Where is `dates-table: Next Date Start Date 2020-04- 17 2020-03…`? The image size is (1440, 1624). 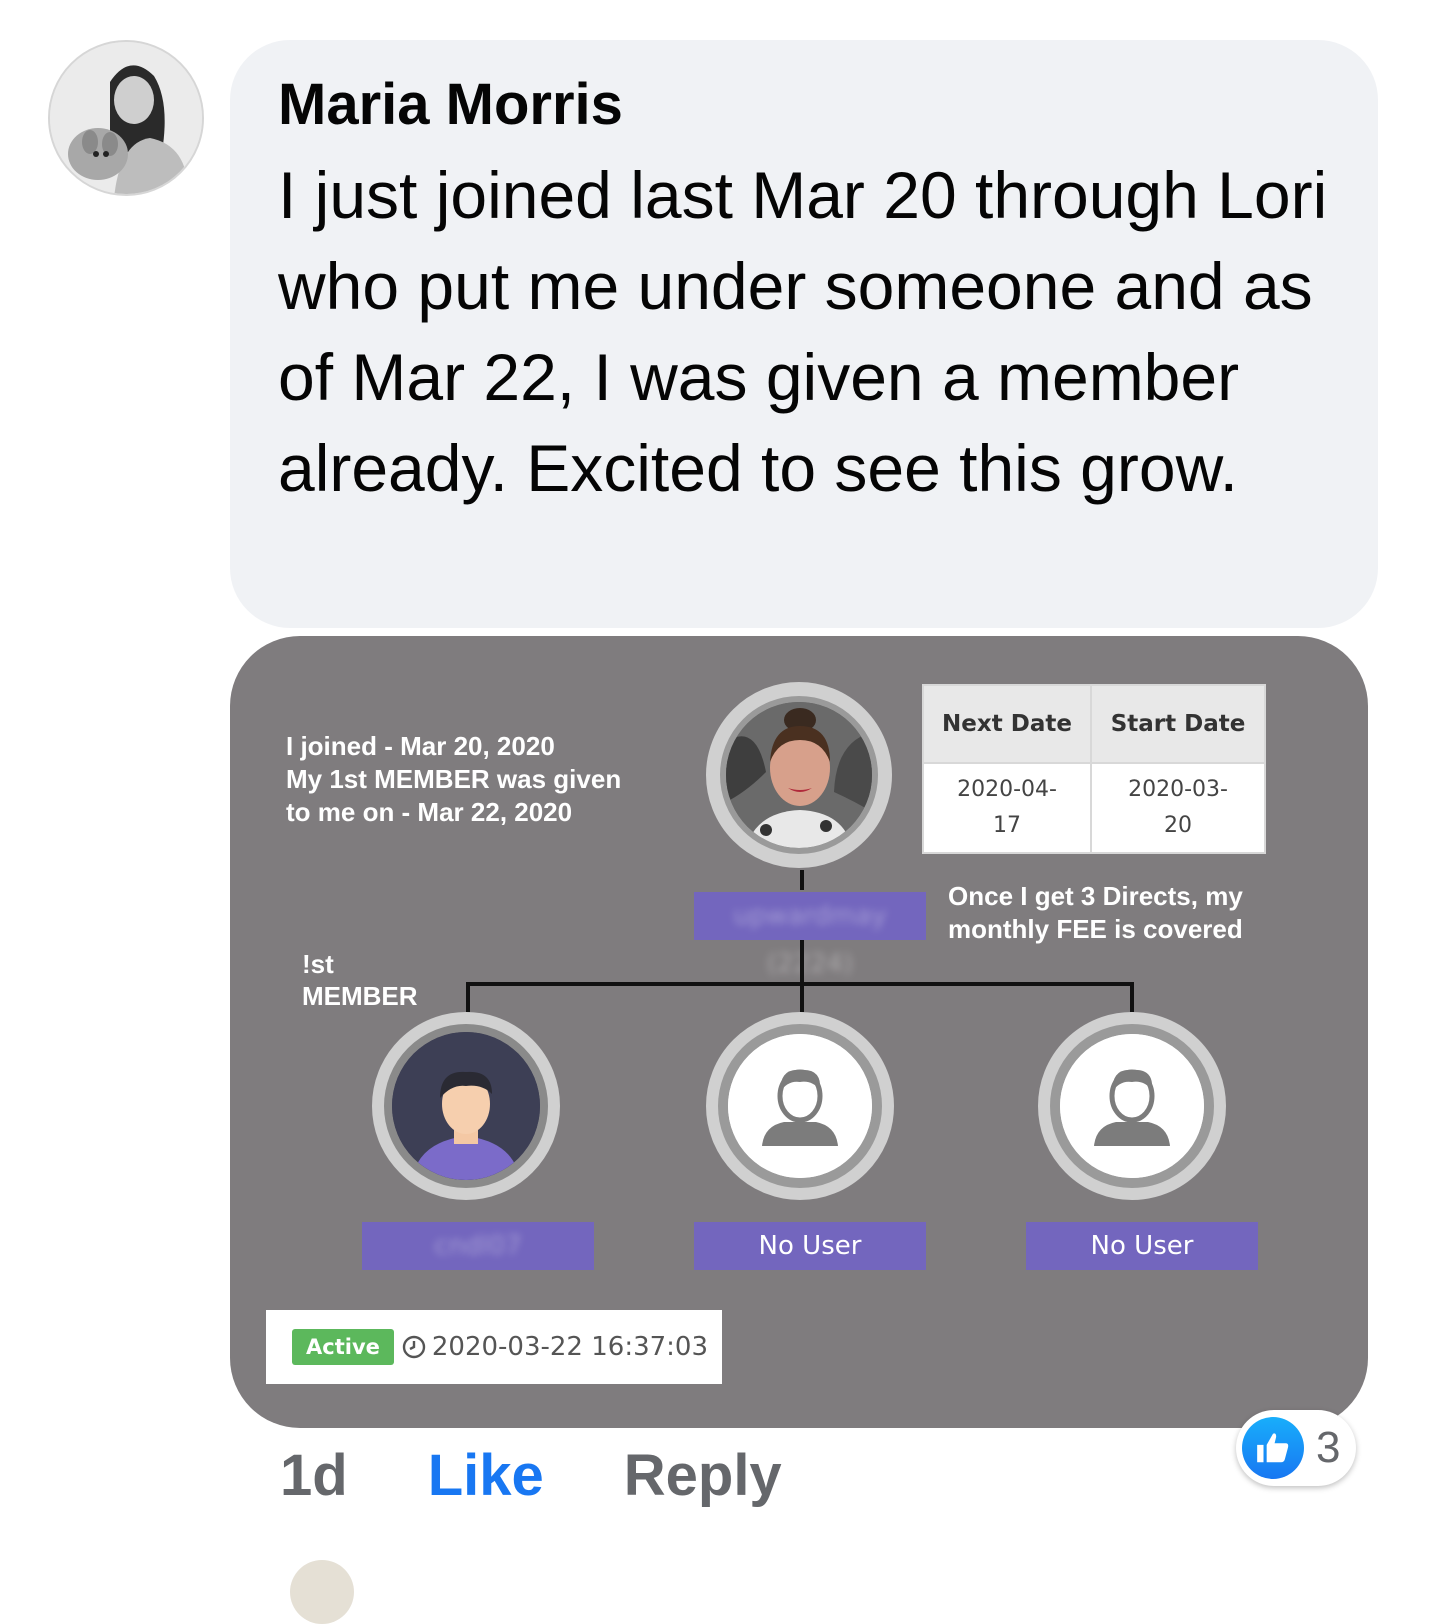 dates-table: Next Date Start Date 2020-04- 17 2020-03… is located at coordinates (1093, 769).